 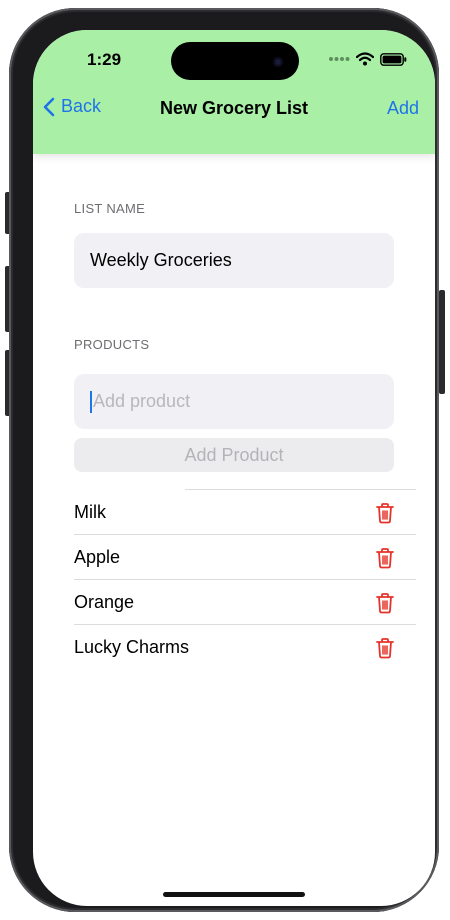 What do you see at coordinates (97, 556) in the screenshot?
I see `product-name: Apple` at bounding box center [97, 556].